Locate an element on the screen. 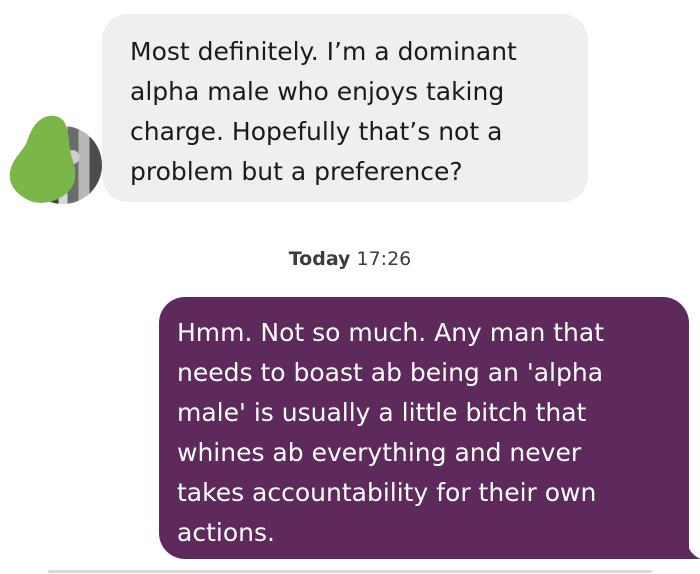  timestamp-day: Today is located at coordinates (319, 259).